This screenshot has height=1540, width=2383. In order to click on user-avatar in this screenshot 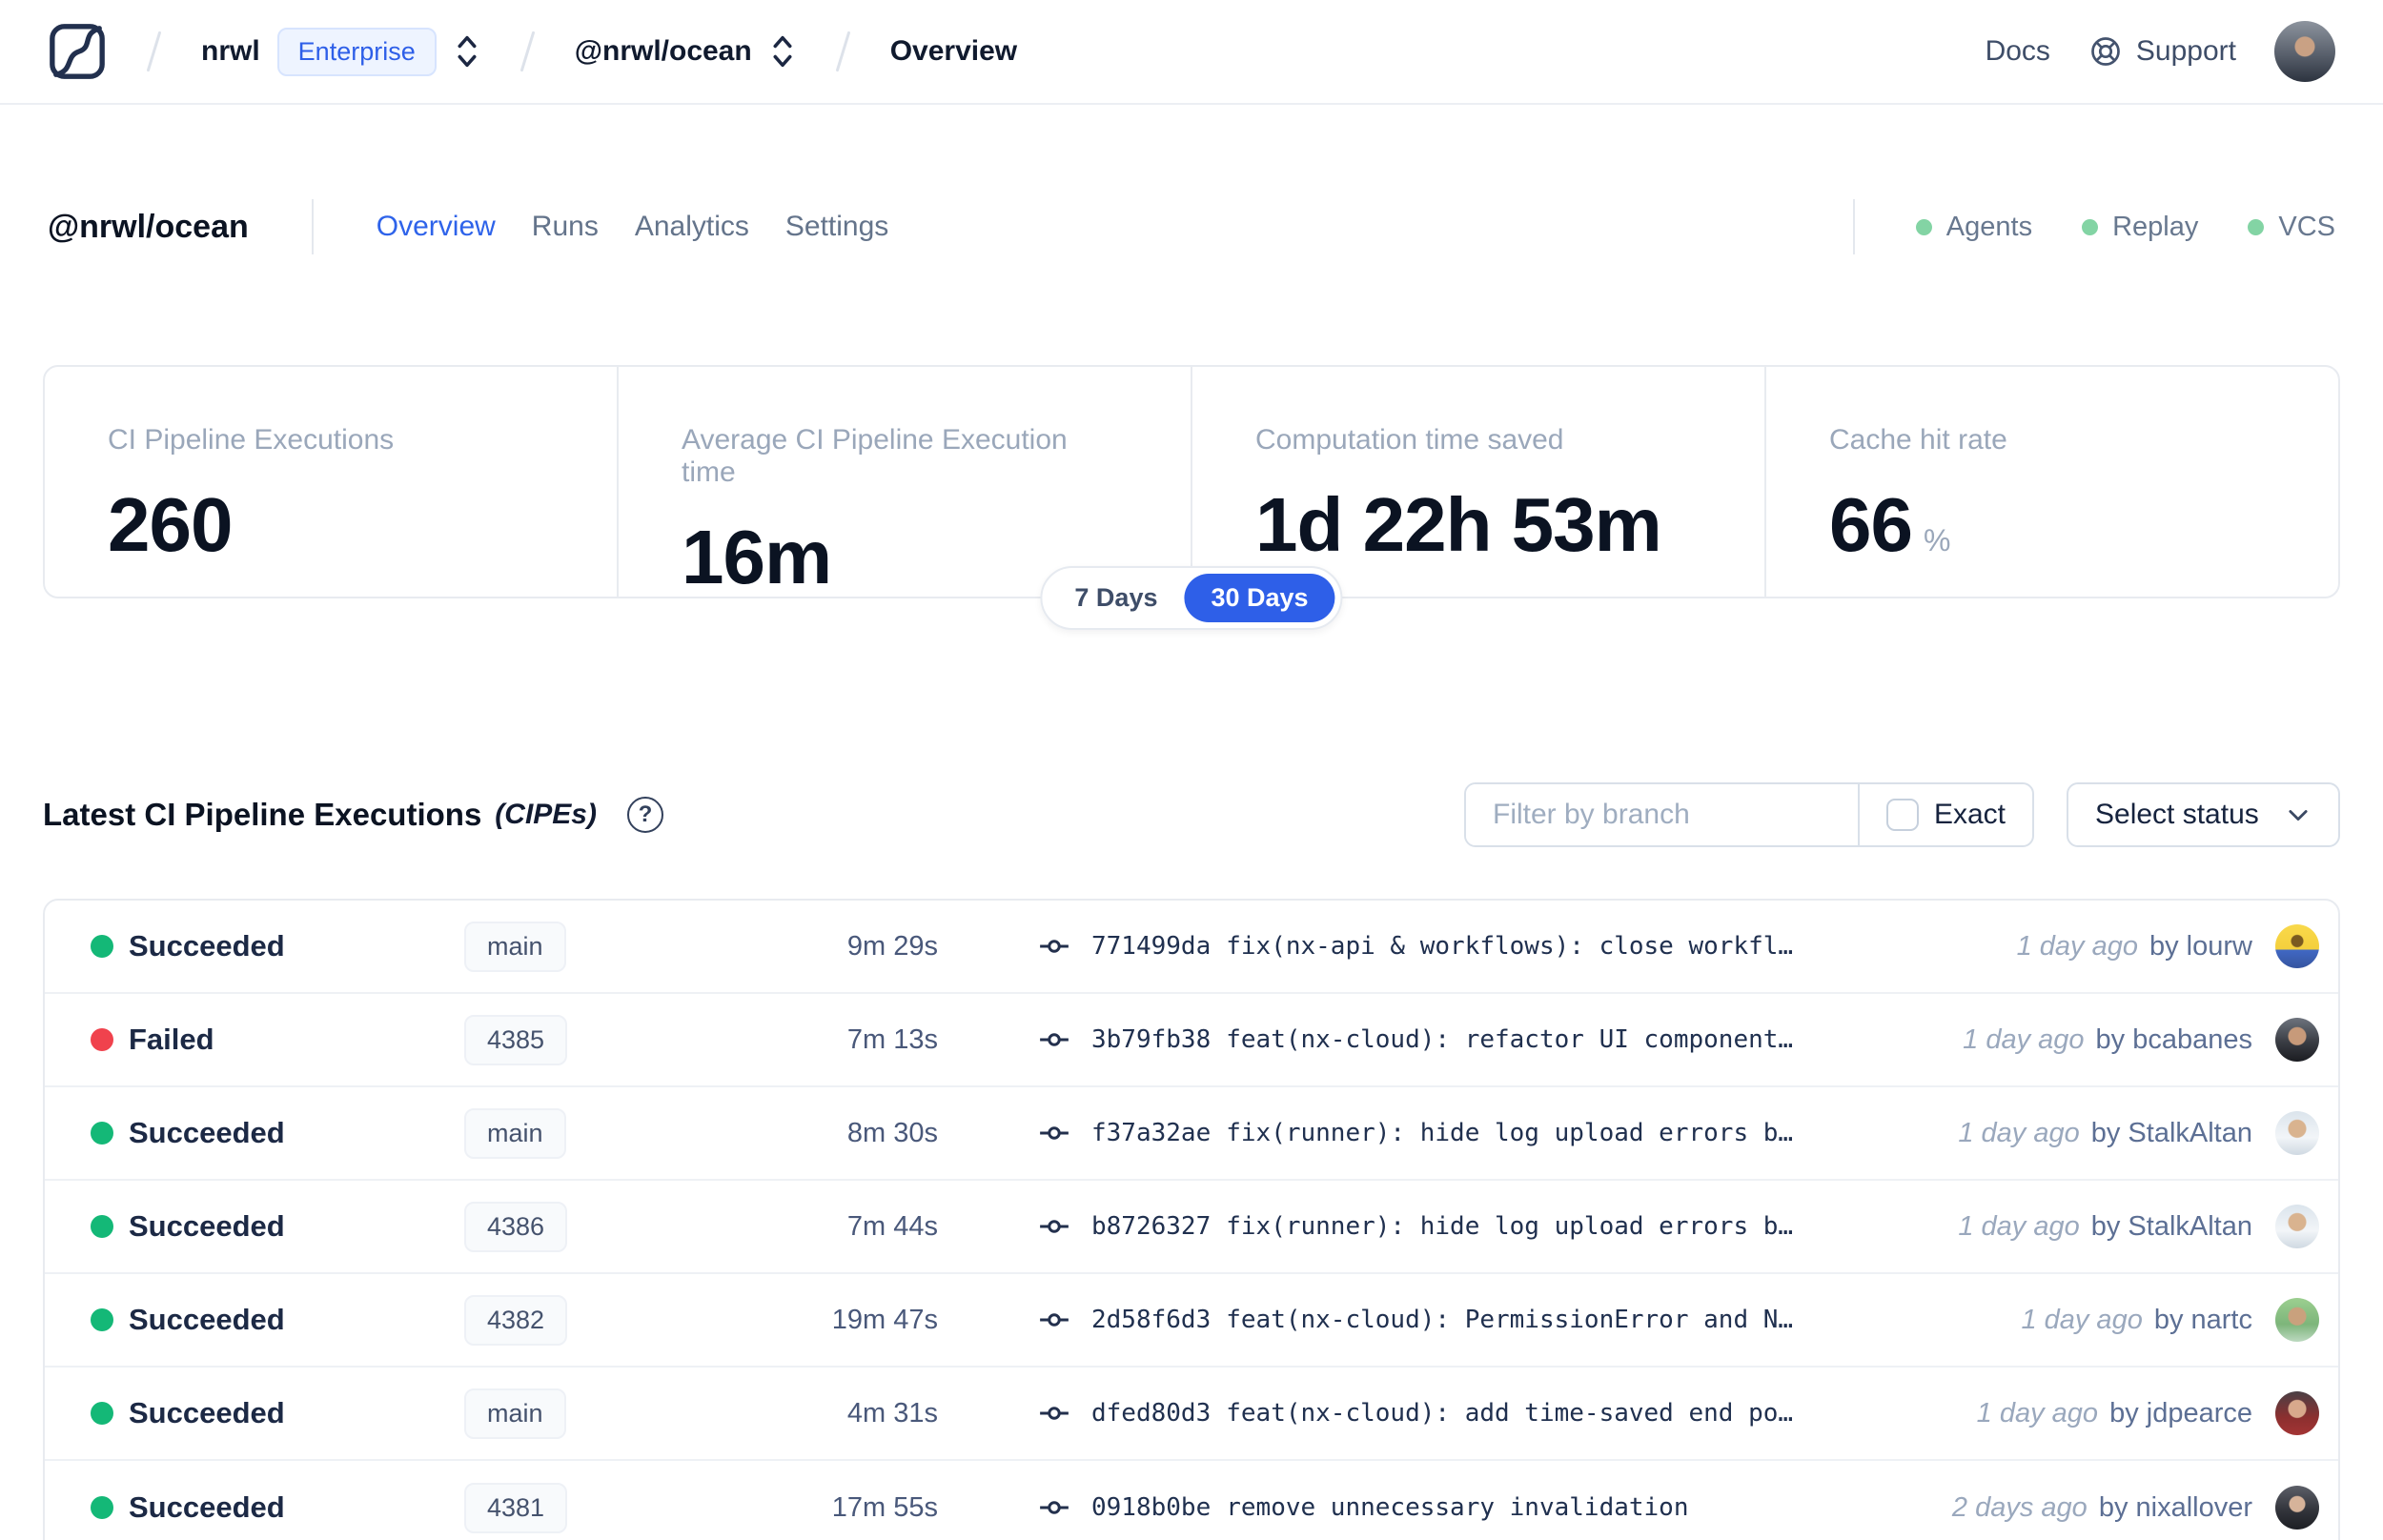, I will do `click(2305, 51)`.